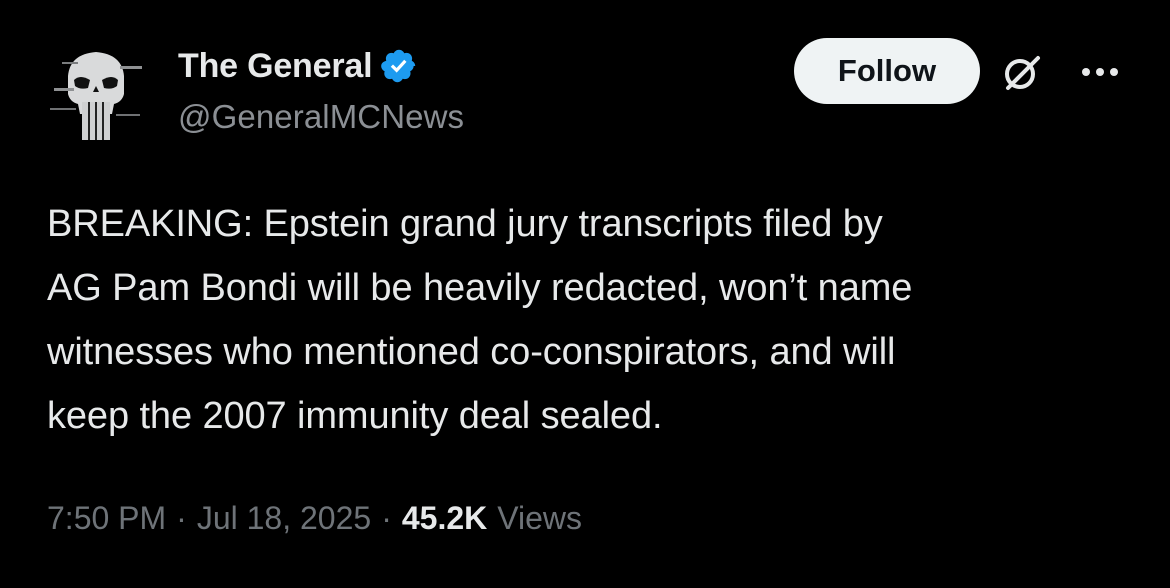  I want to click on punisher-skull-avatar-icon, so click(96, 92).